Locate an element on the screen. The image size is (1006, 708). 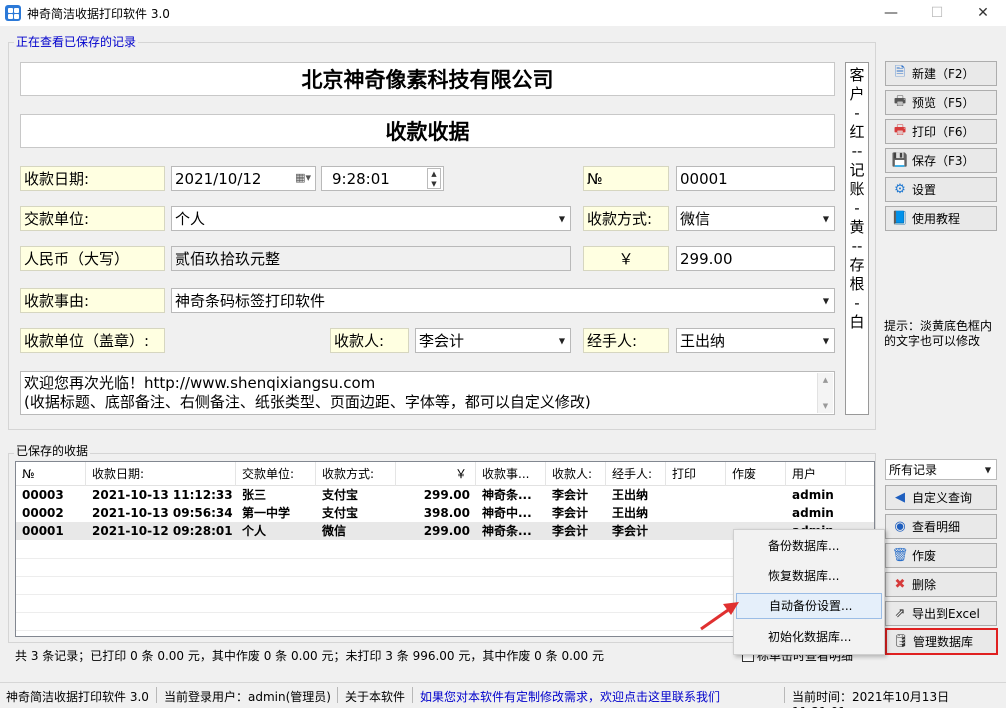
custom-query-label: 自定义查询 is located at coordinates (942, 498).